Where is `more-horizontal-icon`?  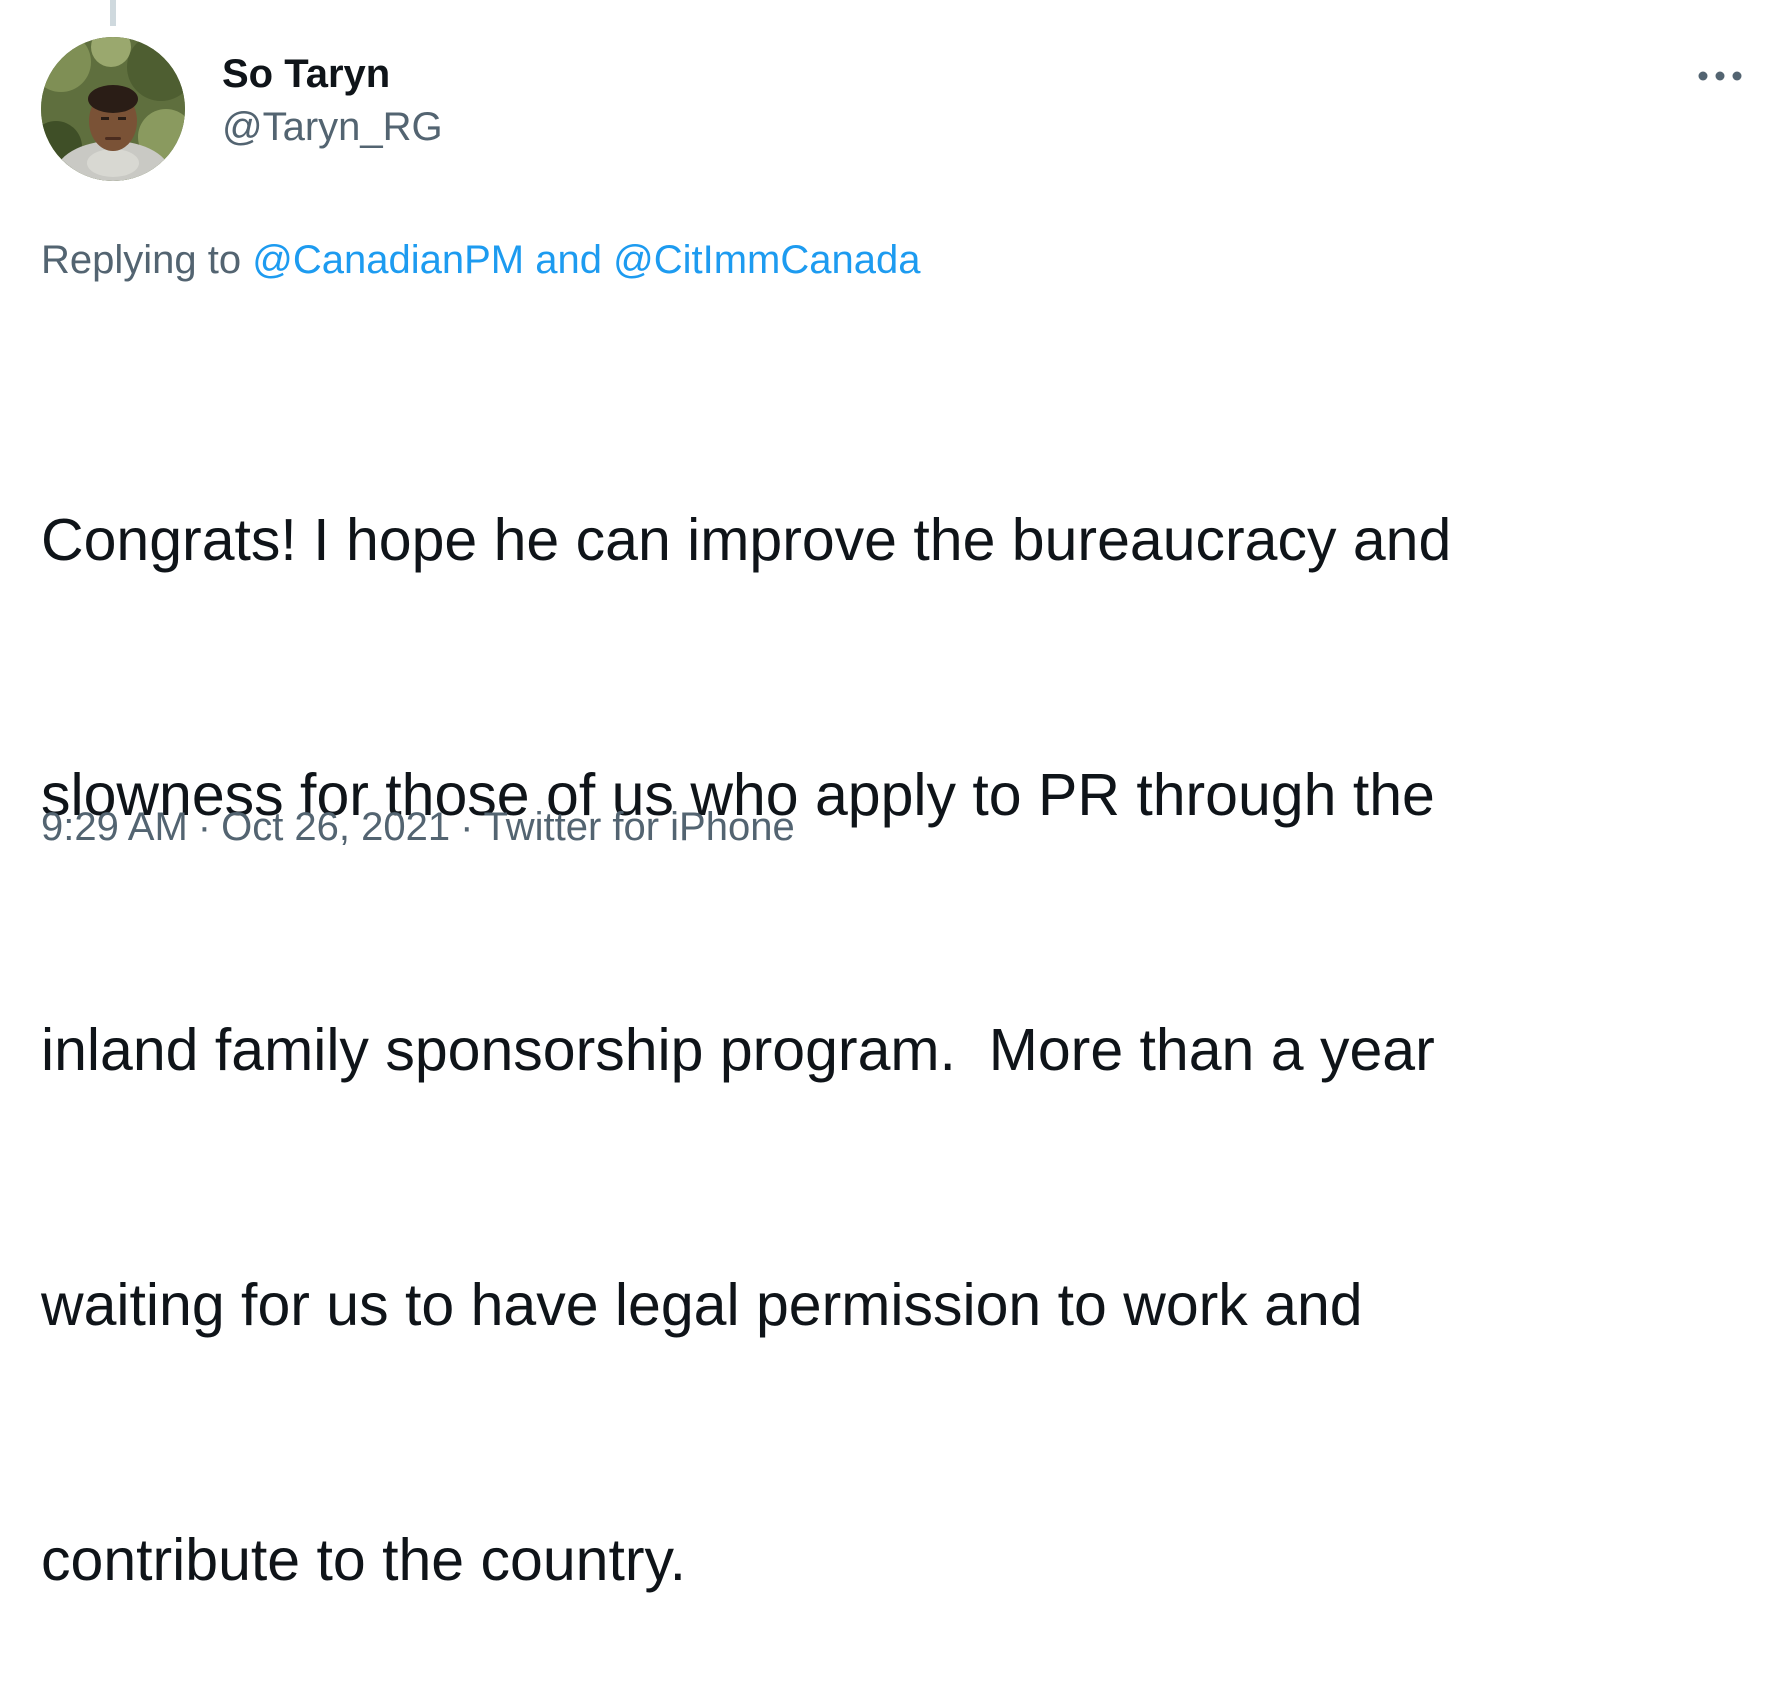 more-horizontal-icon is located at coordinates (1720, 76).